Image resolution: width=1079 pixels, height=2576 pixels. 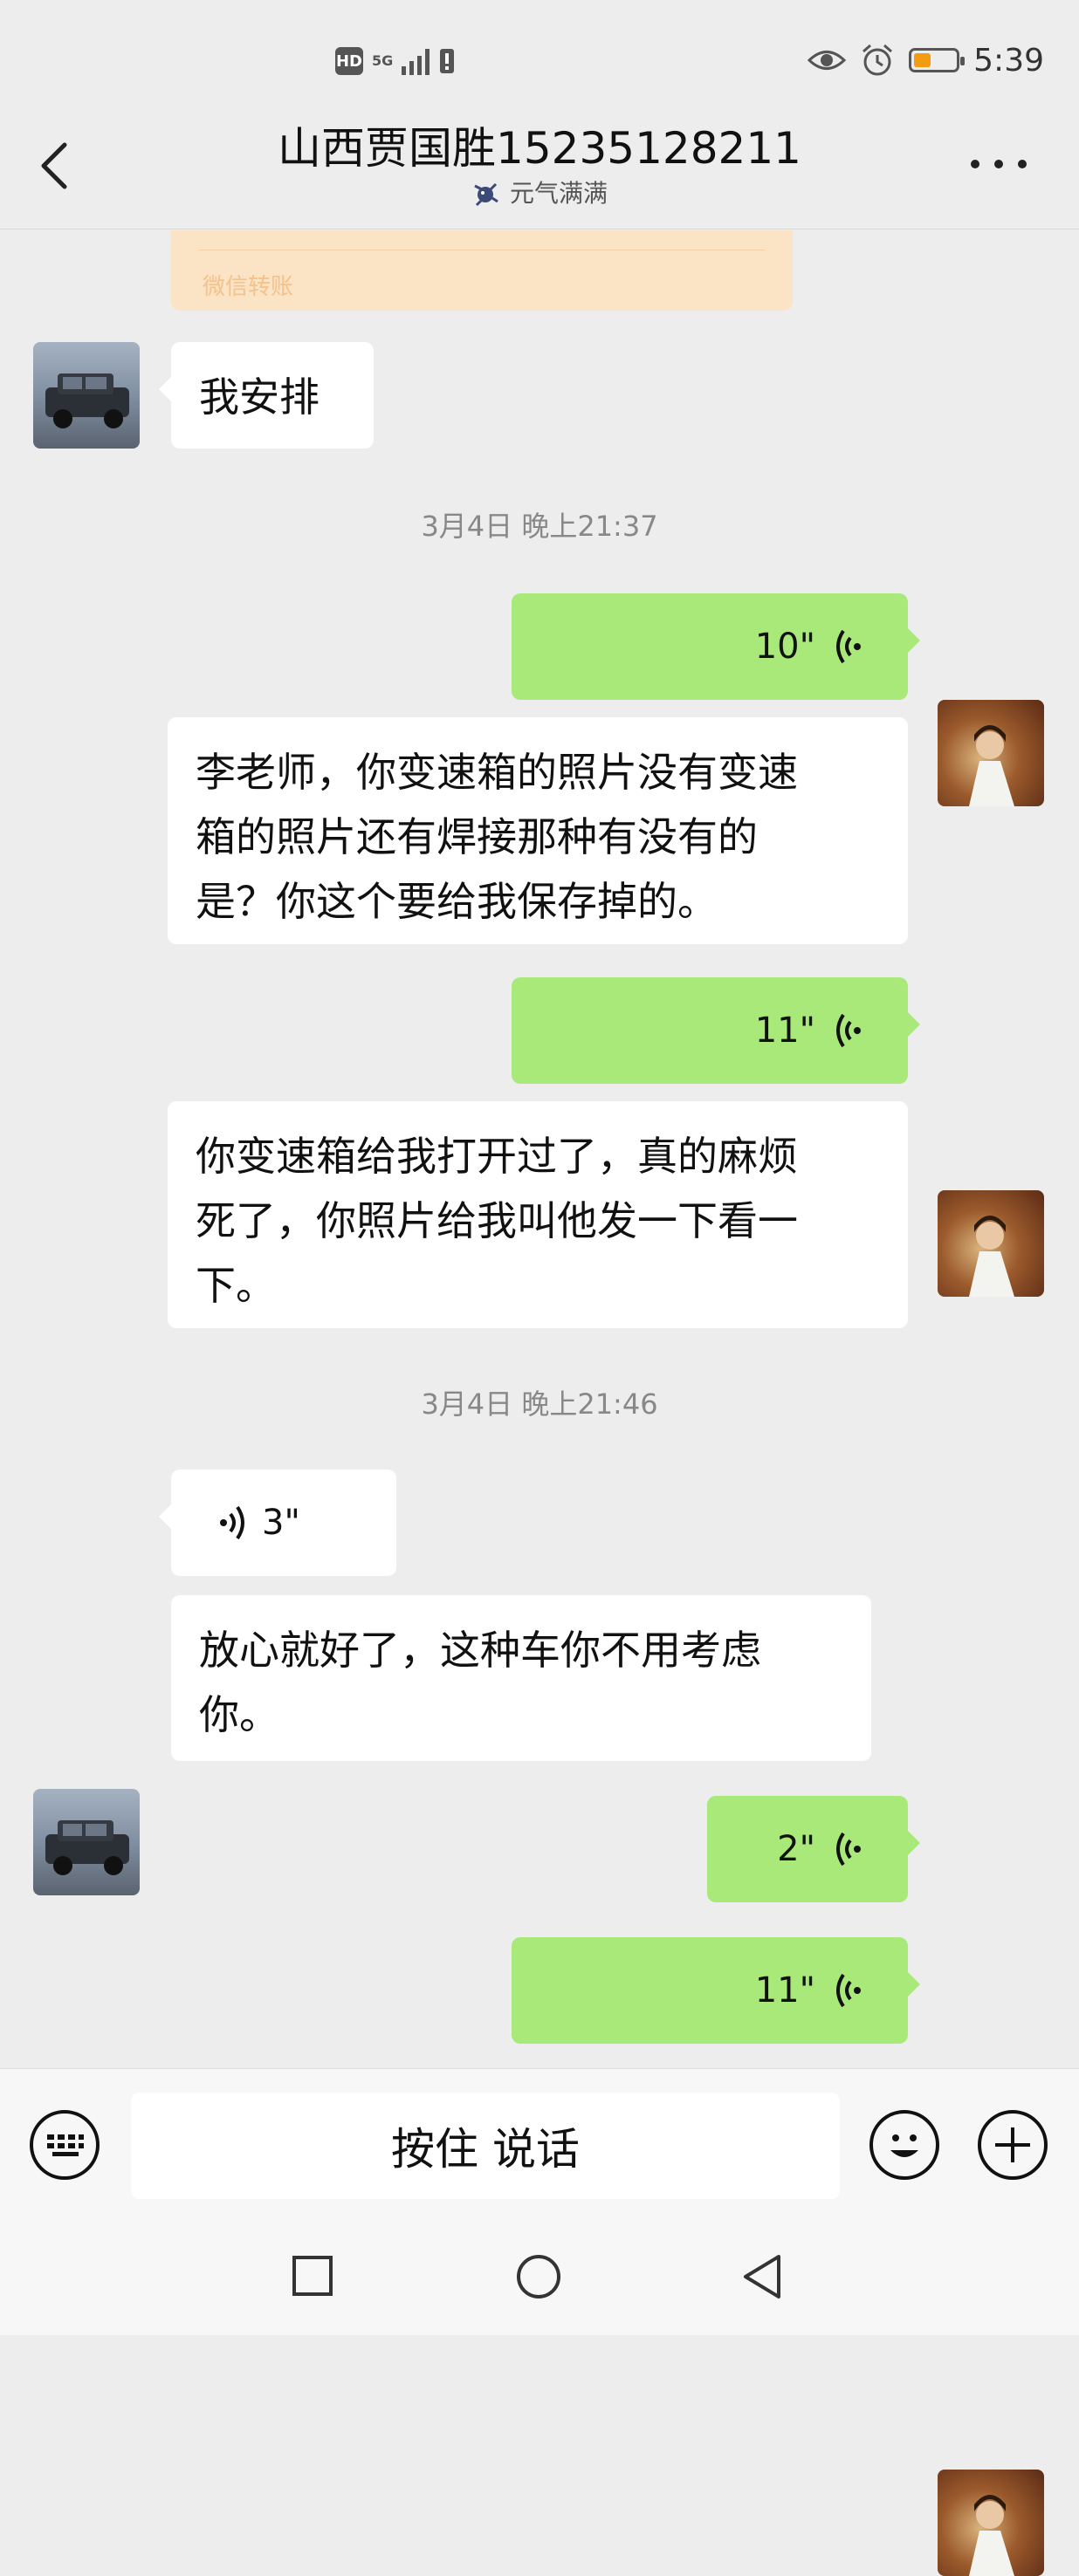 I want to click on hd-badge: HD, so click(x=349, y=61).